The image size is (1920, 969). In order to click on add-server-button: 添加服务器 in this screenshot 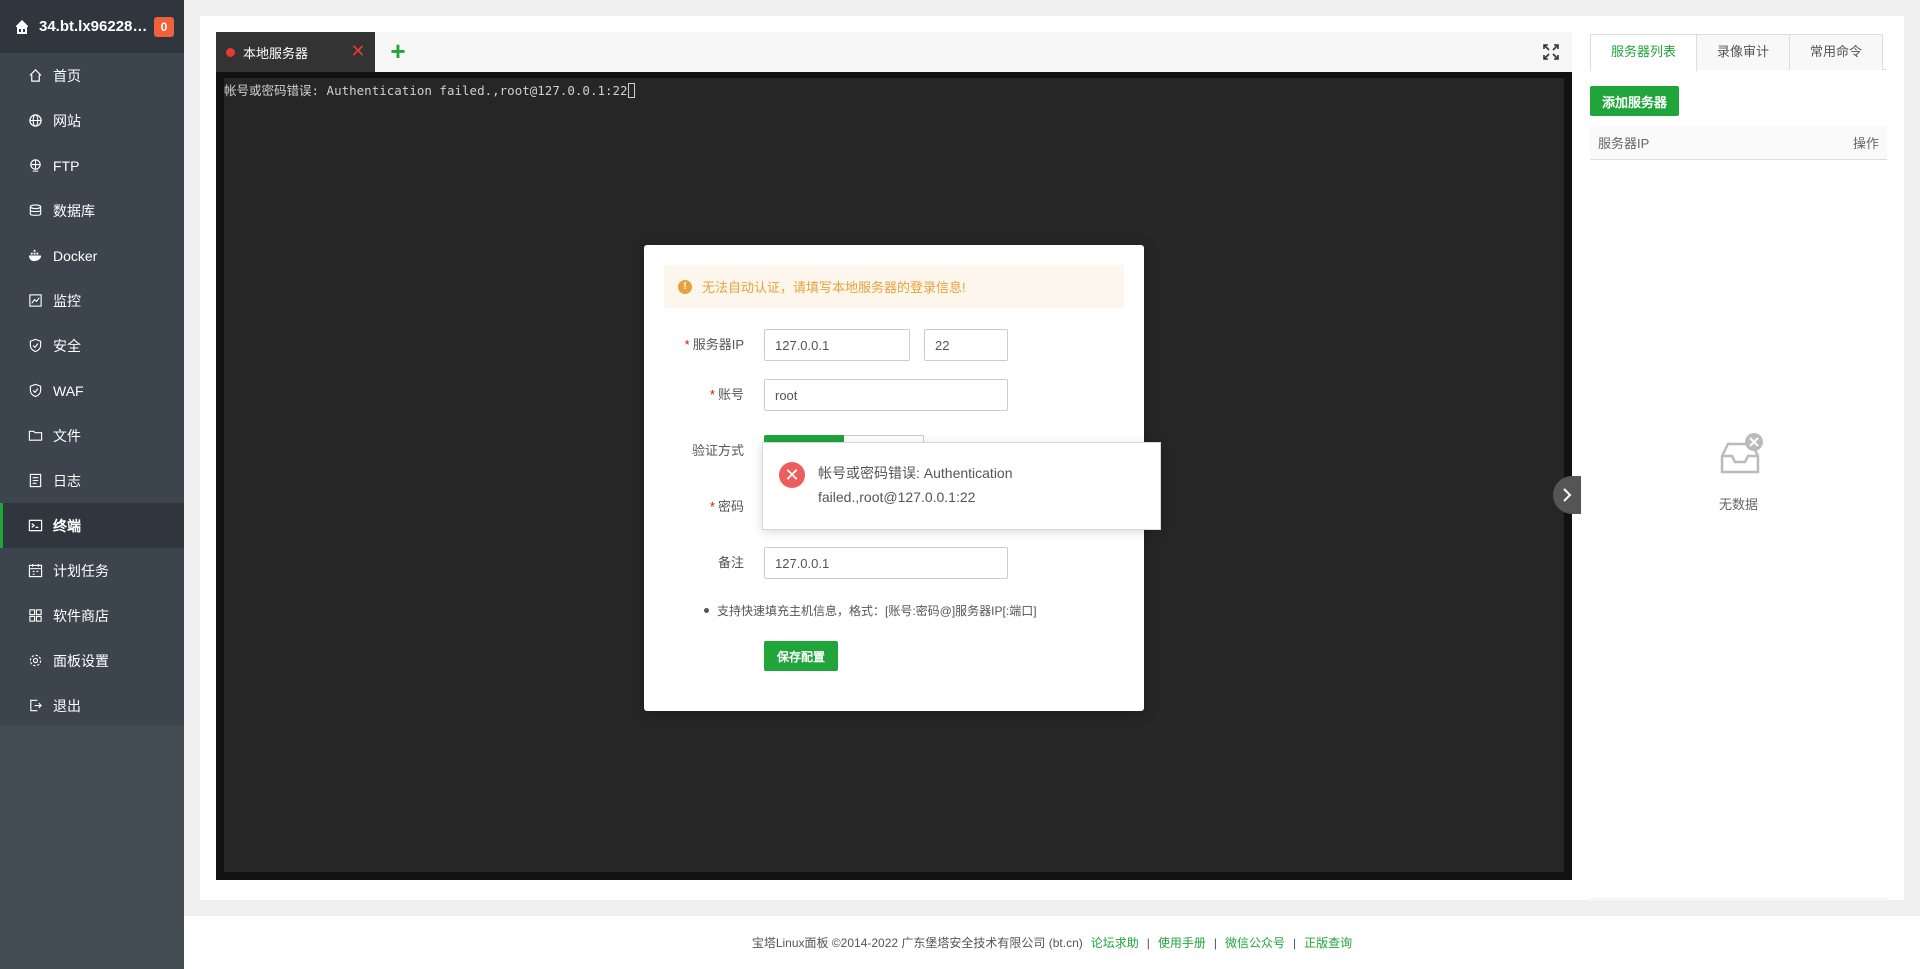, I will do `click(1635, 101)`.